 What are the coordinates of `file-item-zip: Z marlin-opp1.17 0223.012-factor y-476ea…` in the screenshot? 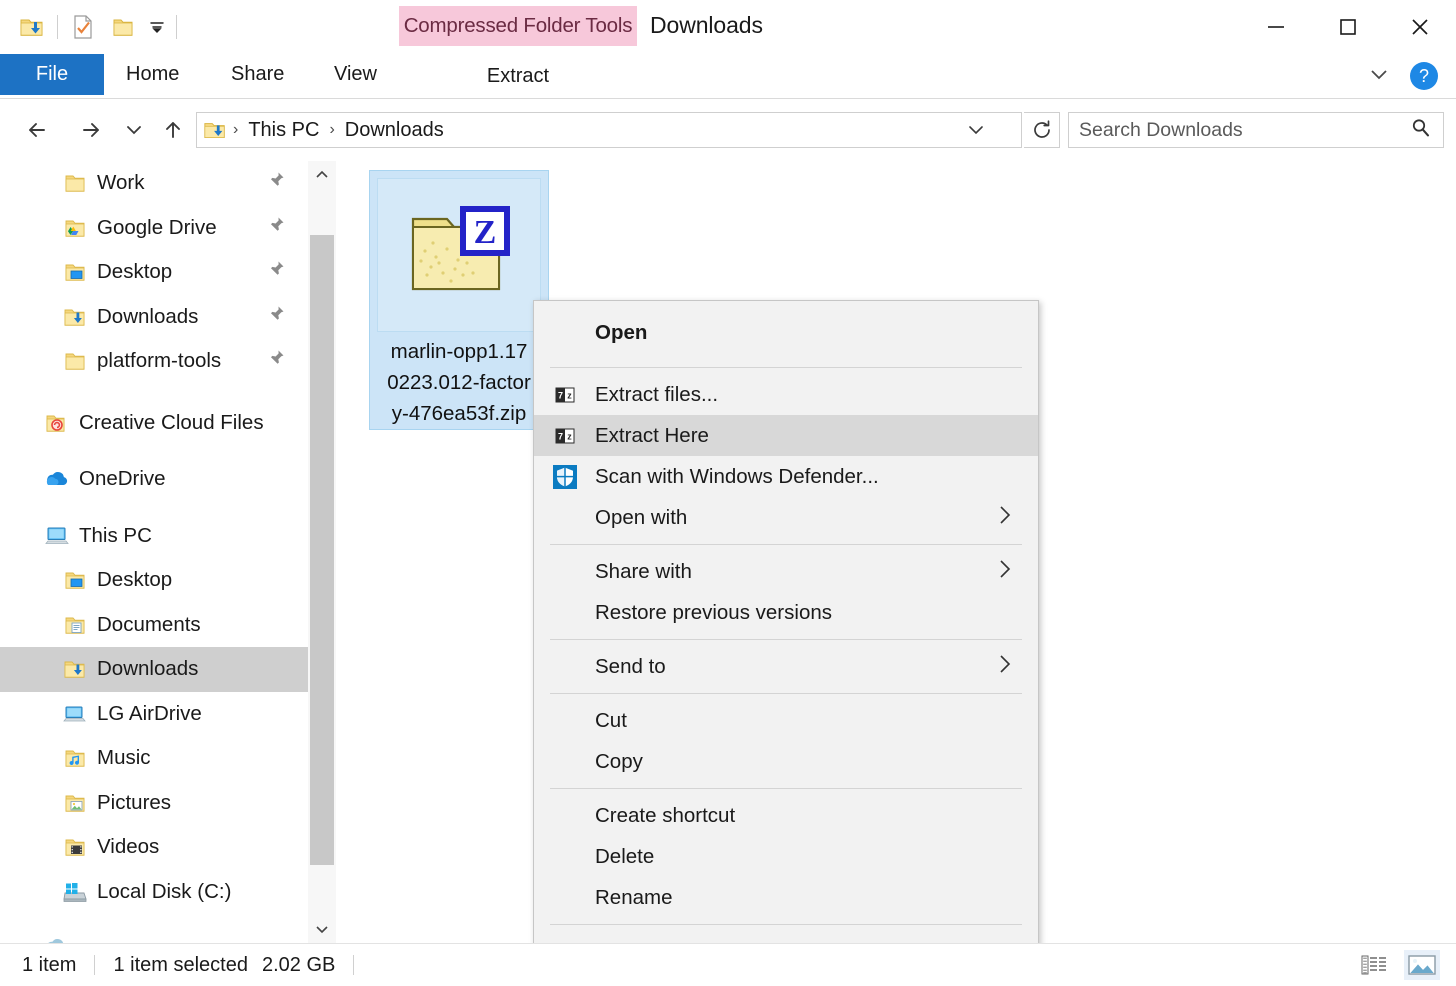 It's located at (459, 300).